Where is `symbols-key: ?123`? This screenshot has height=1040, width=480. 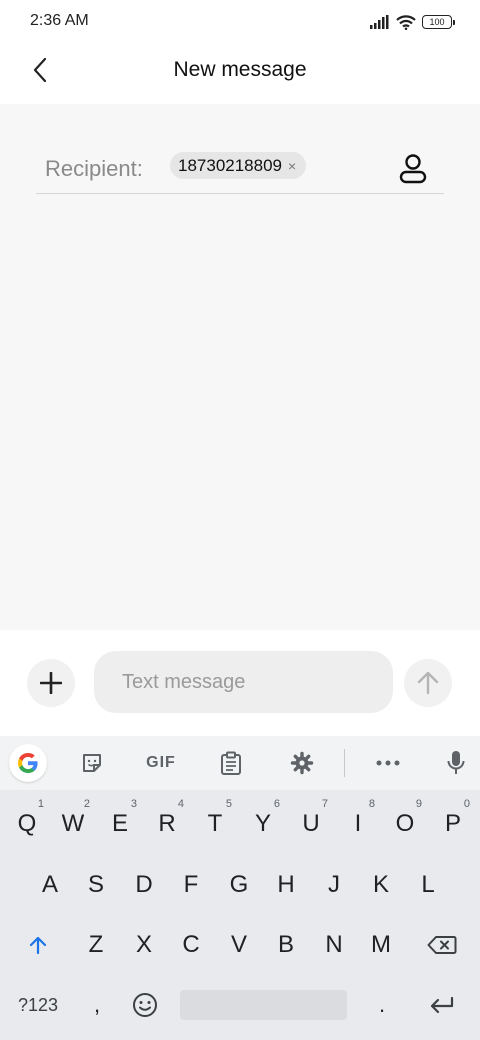
symbols-key: ?123 is located at coordinates (38, 1005).